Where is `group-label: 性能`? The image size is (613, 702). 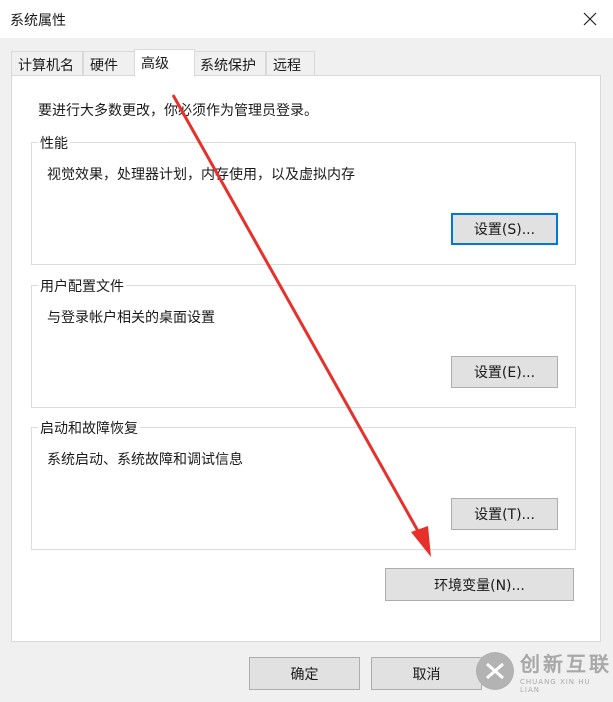
group-label: 性能 is located at coordinates (54, 143).